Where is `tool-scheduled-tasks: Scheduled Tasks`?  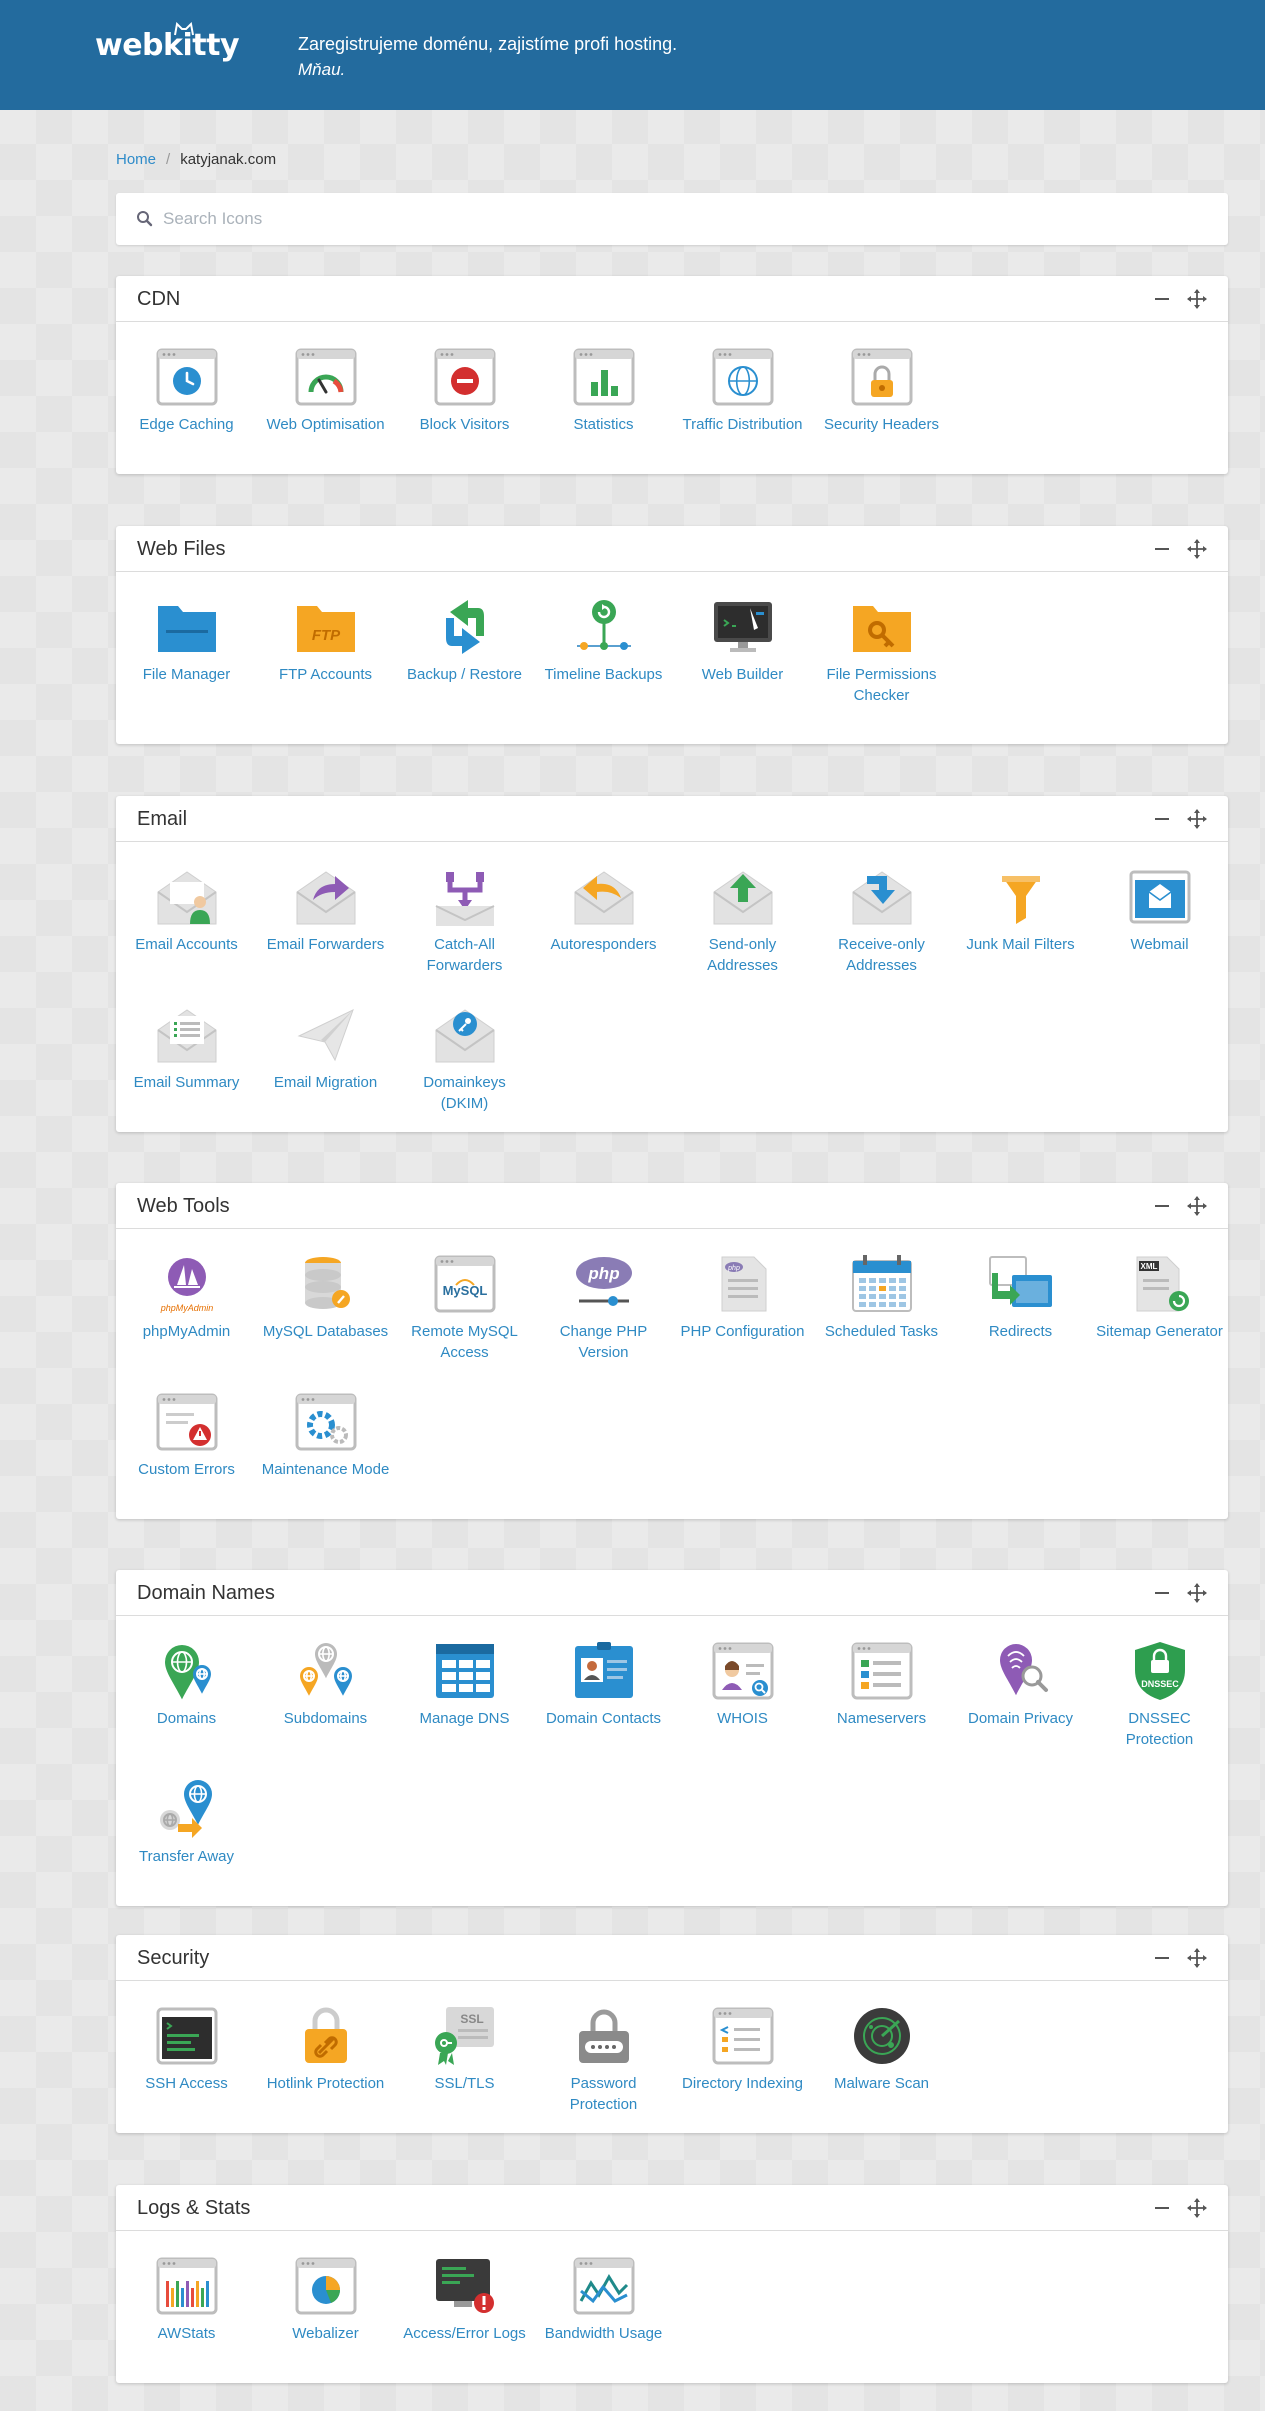 tool-scheduled-tasks: Scheduled Tasks is located at coordinates (881, 1295).